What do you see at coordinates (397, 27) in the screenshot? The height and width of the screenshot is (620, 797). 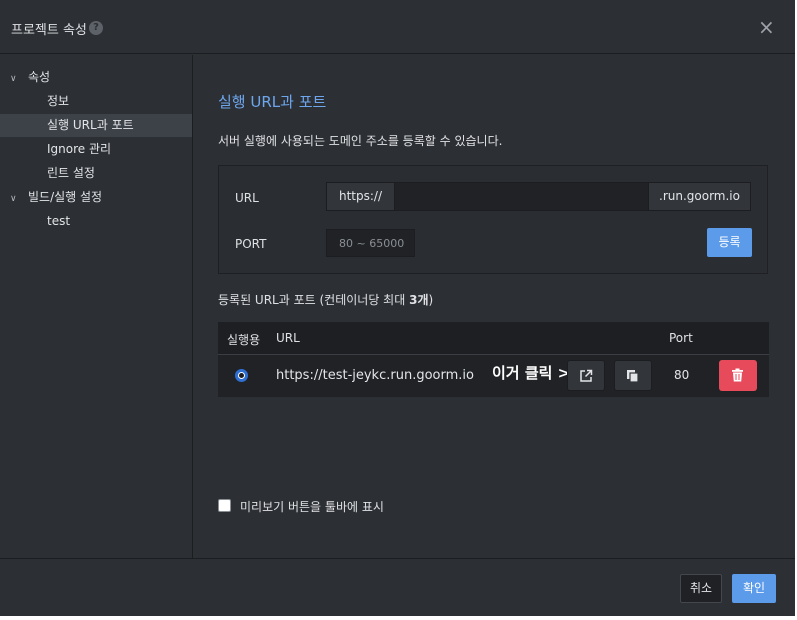 I see `dialog-header: 프로젝트 속성 ? ×` at bounding box center [397, 27].